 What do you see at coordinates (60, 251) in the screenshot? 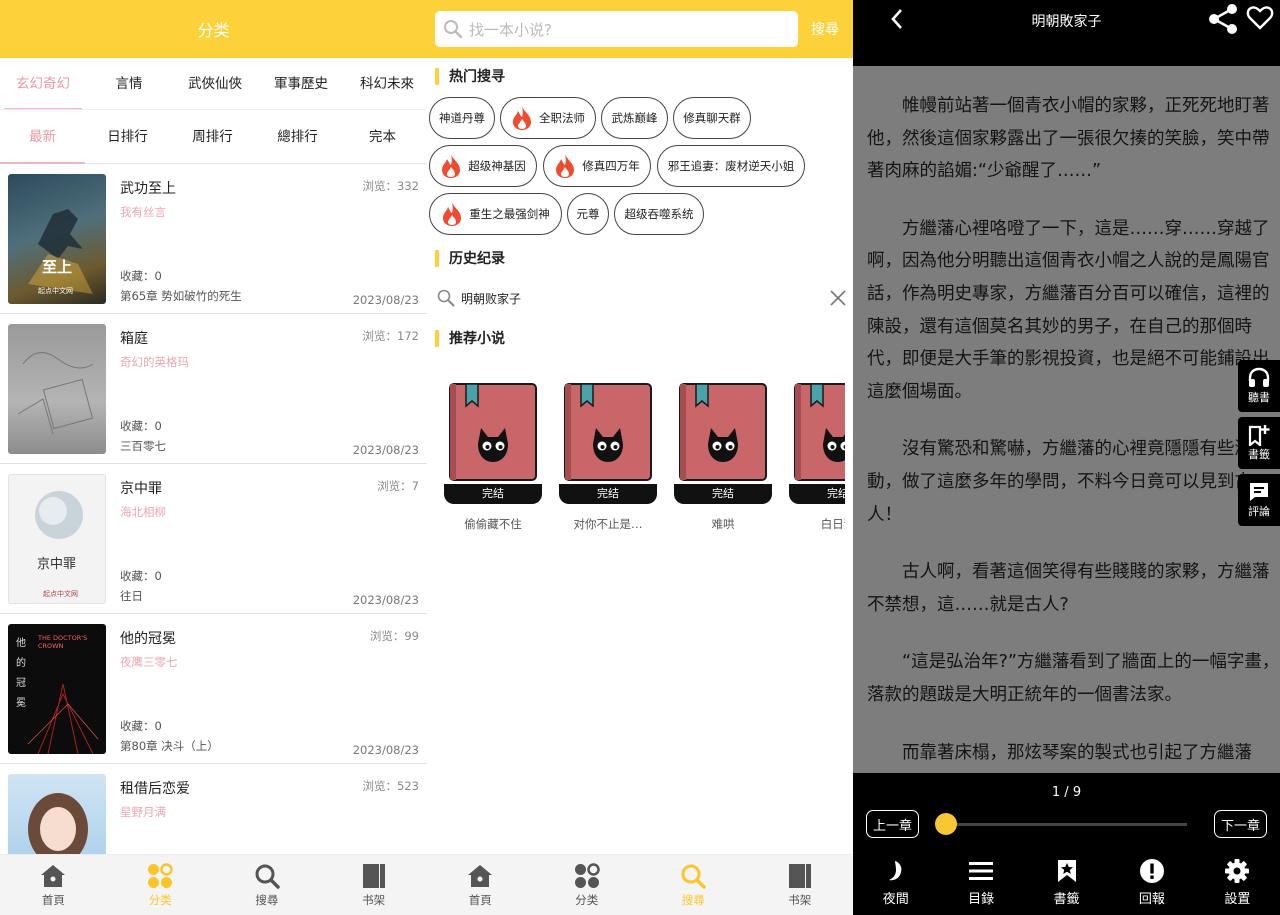
I see `rider-illustration-icon` at bounding box center [60, 251].